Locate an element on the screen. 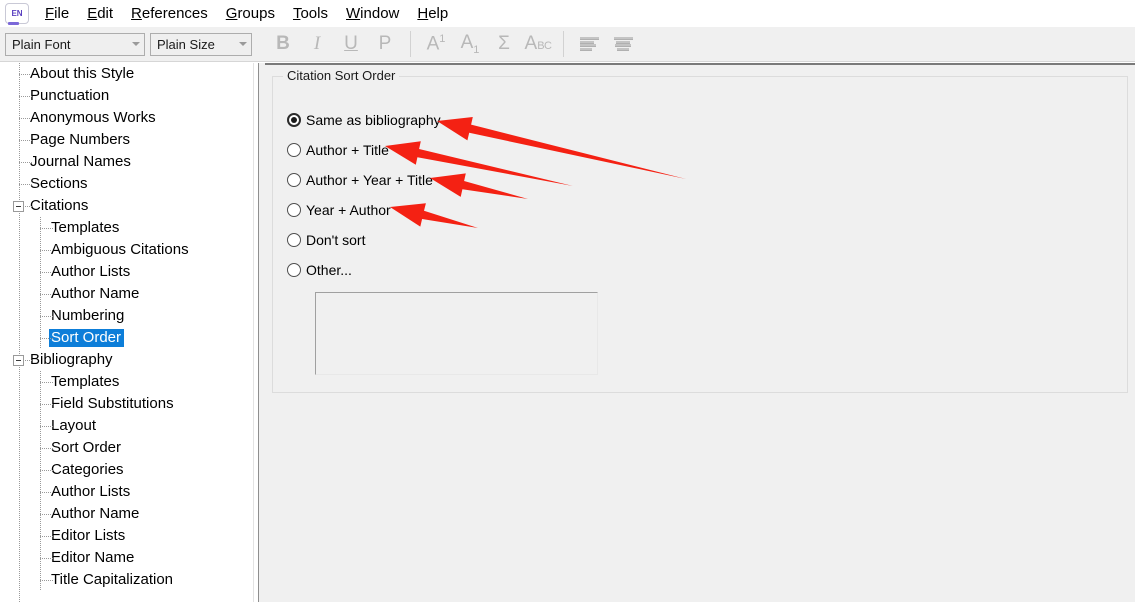 This screenshot has width=1135, height=602. font-dropdown: Plain Font is located at coordinates (75, 44).